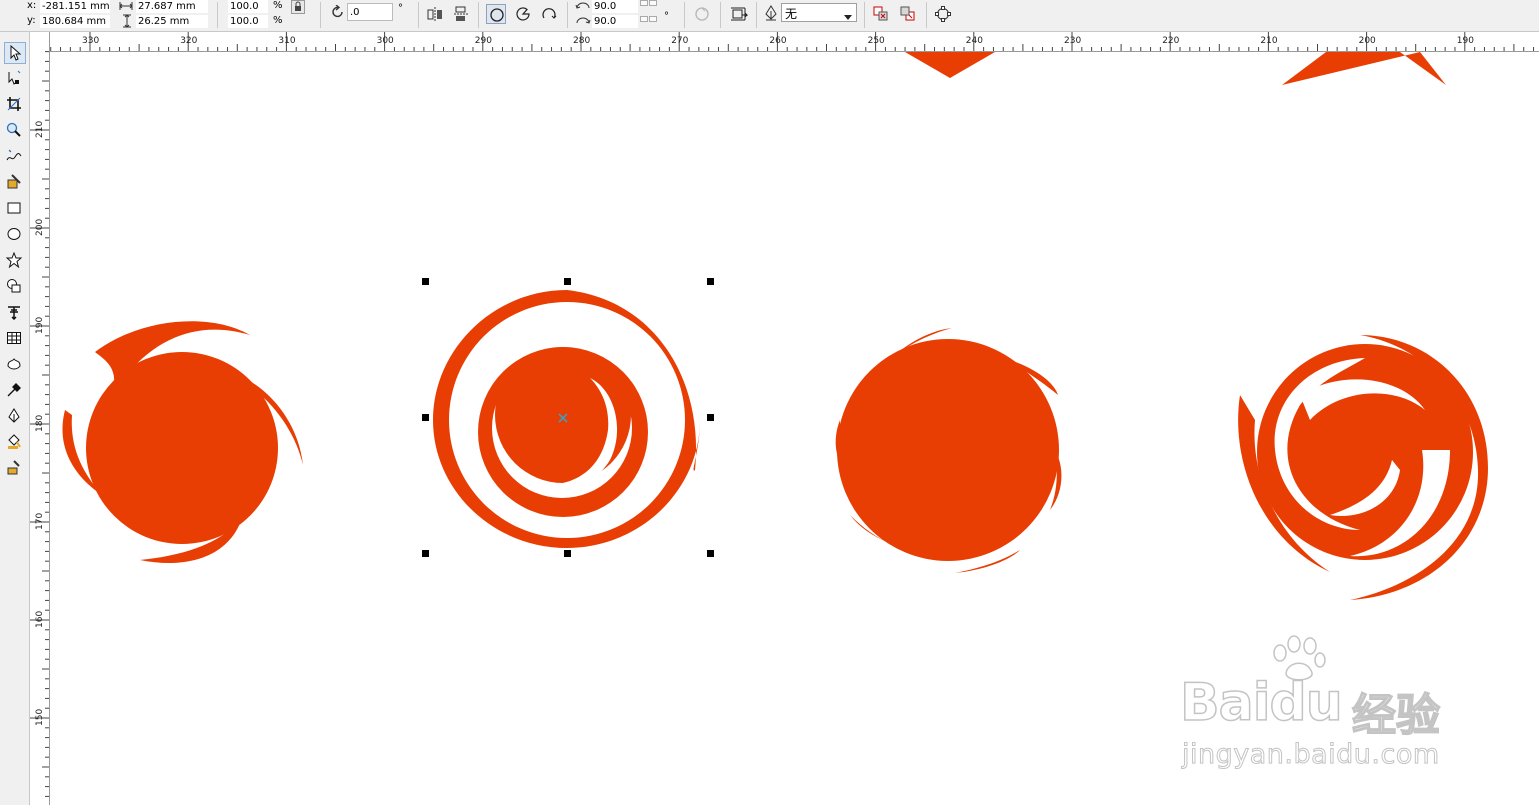  I want to click on x-label: x:, so click(32, 5).